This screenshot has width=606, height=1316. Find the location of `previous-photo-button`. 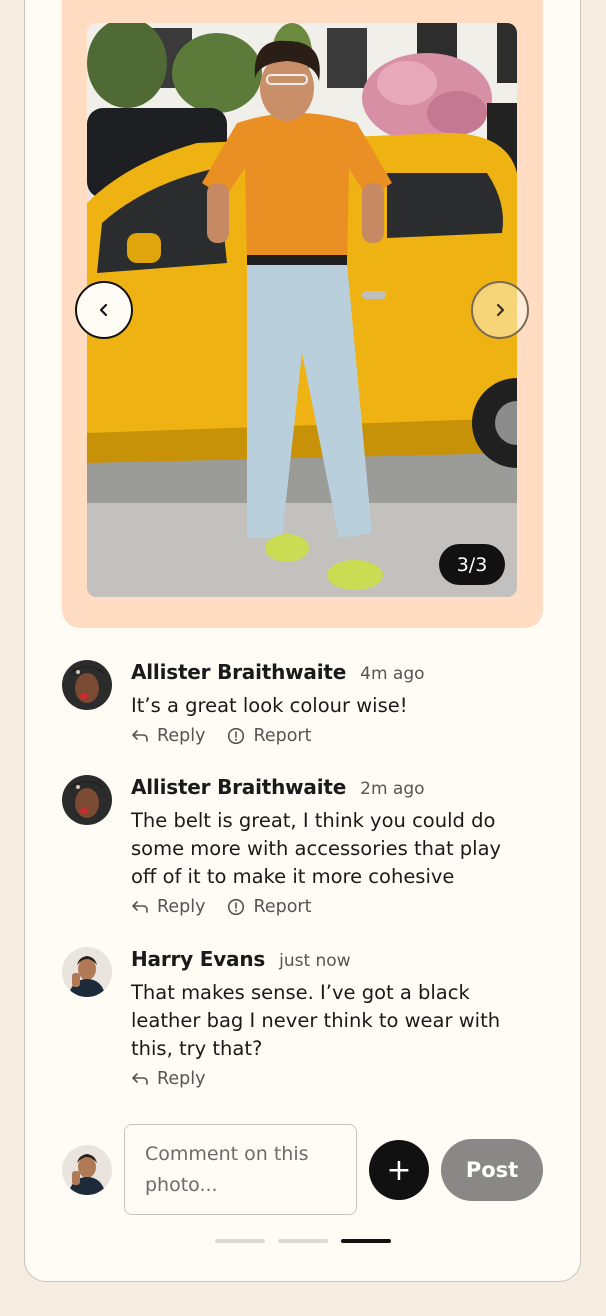

previous-photo-button is located at coordinates (104, 310).